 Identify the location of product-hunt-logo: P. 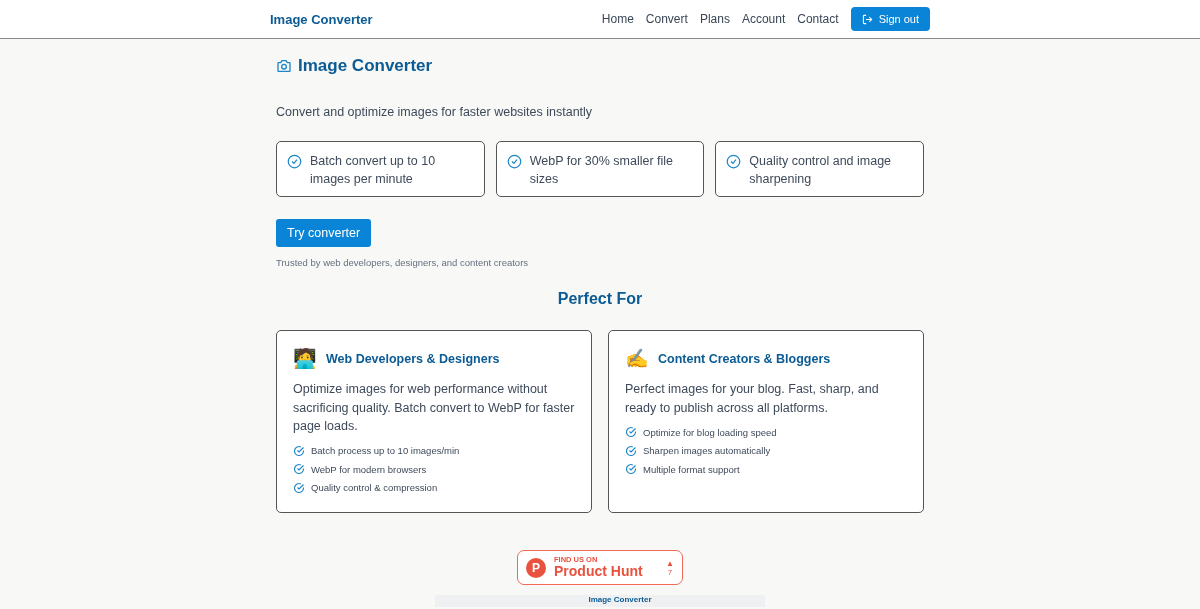
(536, 567).